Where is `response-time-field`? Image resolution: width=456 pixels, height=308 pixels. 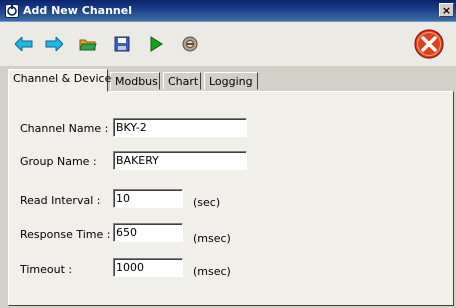
response-time-field is located at coordinates (148, 232).